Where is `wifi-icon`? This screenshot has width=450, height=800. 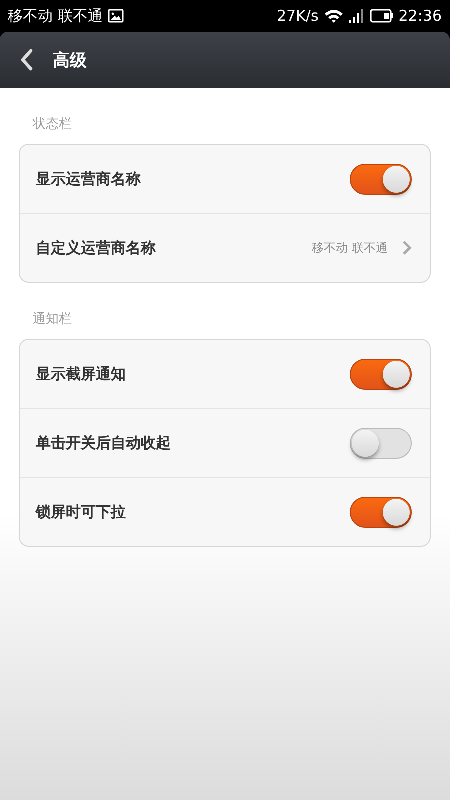 wifi-icon is located at coordinates (334, 16).